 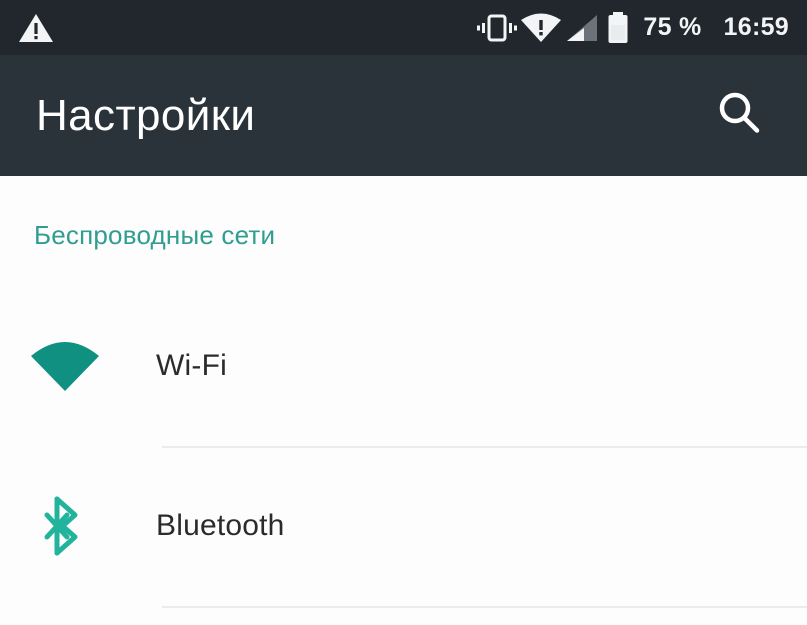 What do you see at coordinates (155, 235) in the screenshot?
I see `section-header-wireless-networks: Беспроводные сети` at bounding box center [155, 235].